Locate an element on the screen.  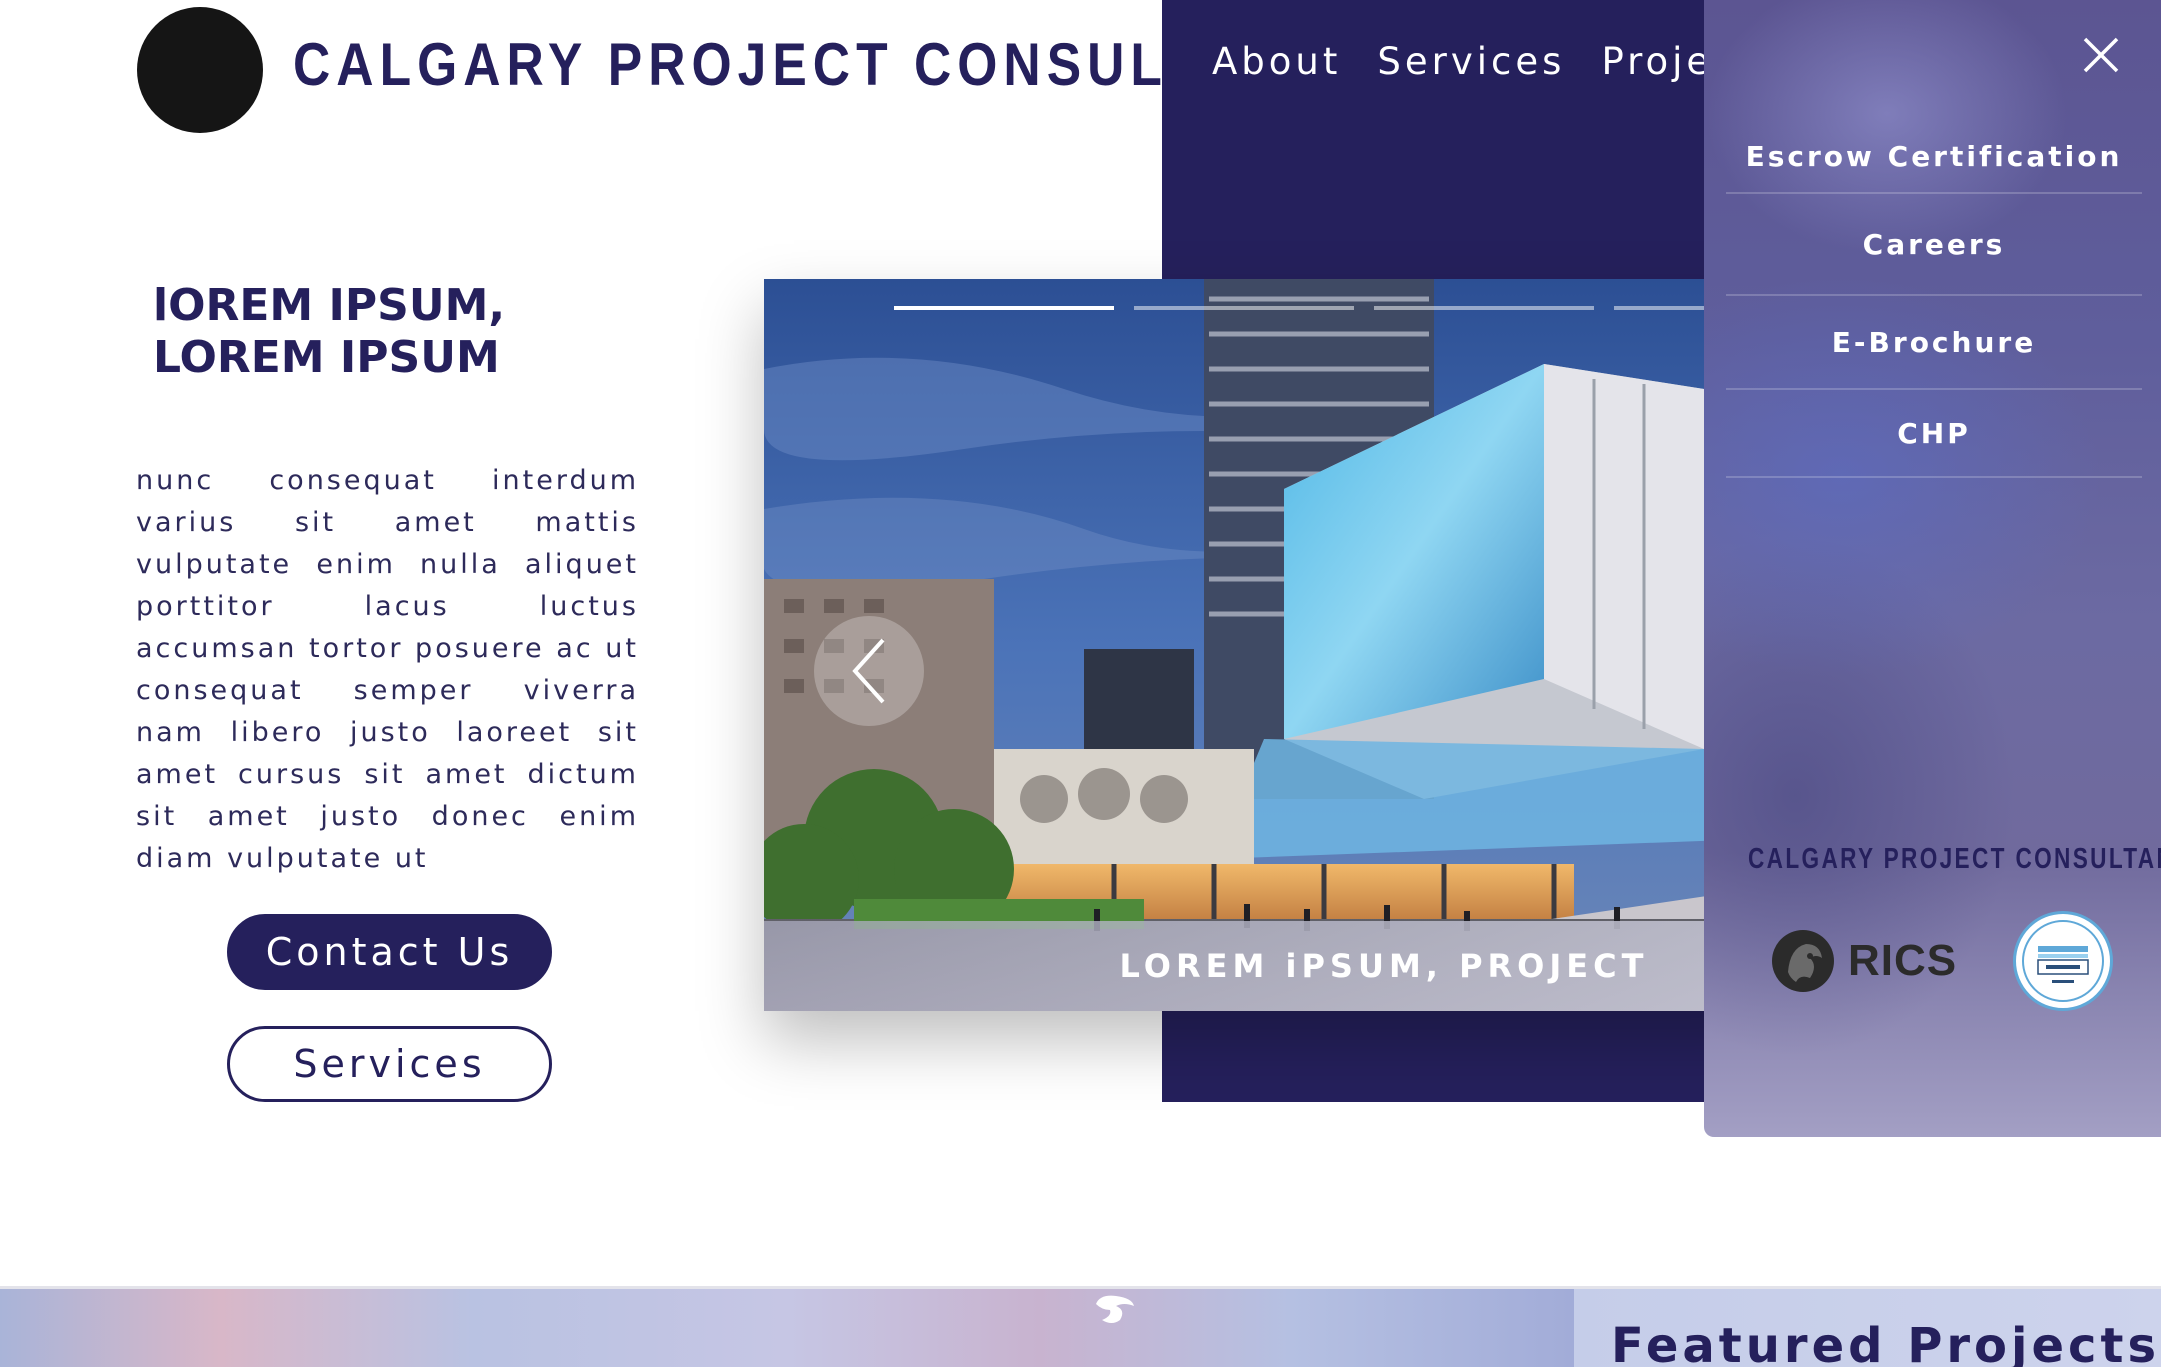
company-logo is located at coordinates (200, 70).